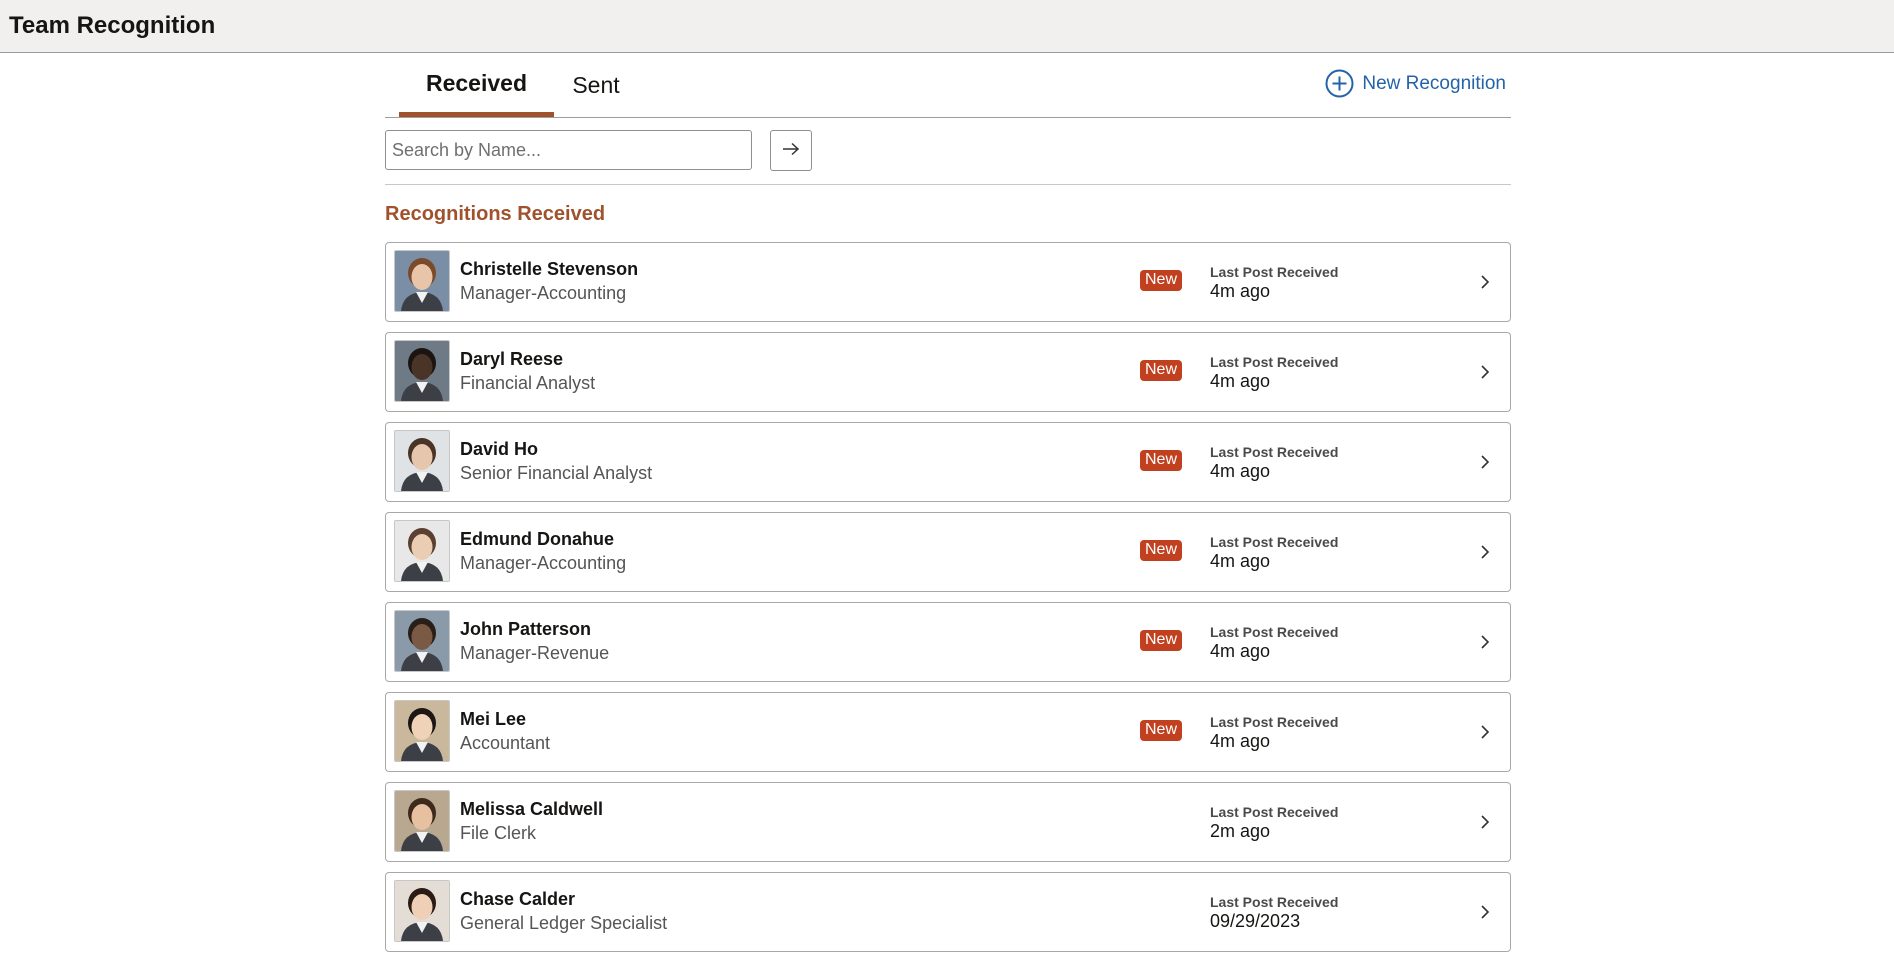 This screenshot has width=1894, height=962. I want to click on person-role: Senior Financial Analyst, so click(556, 473).